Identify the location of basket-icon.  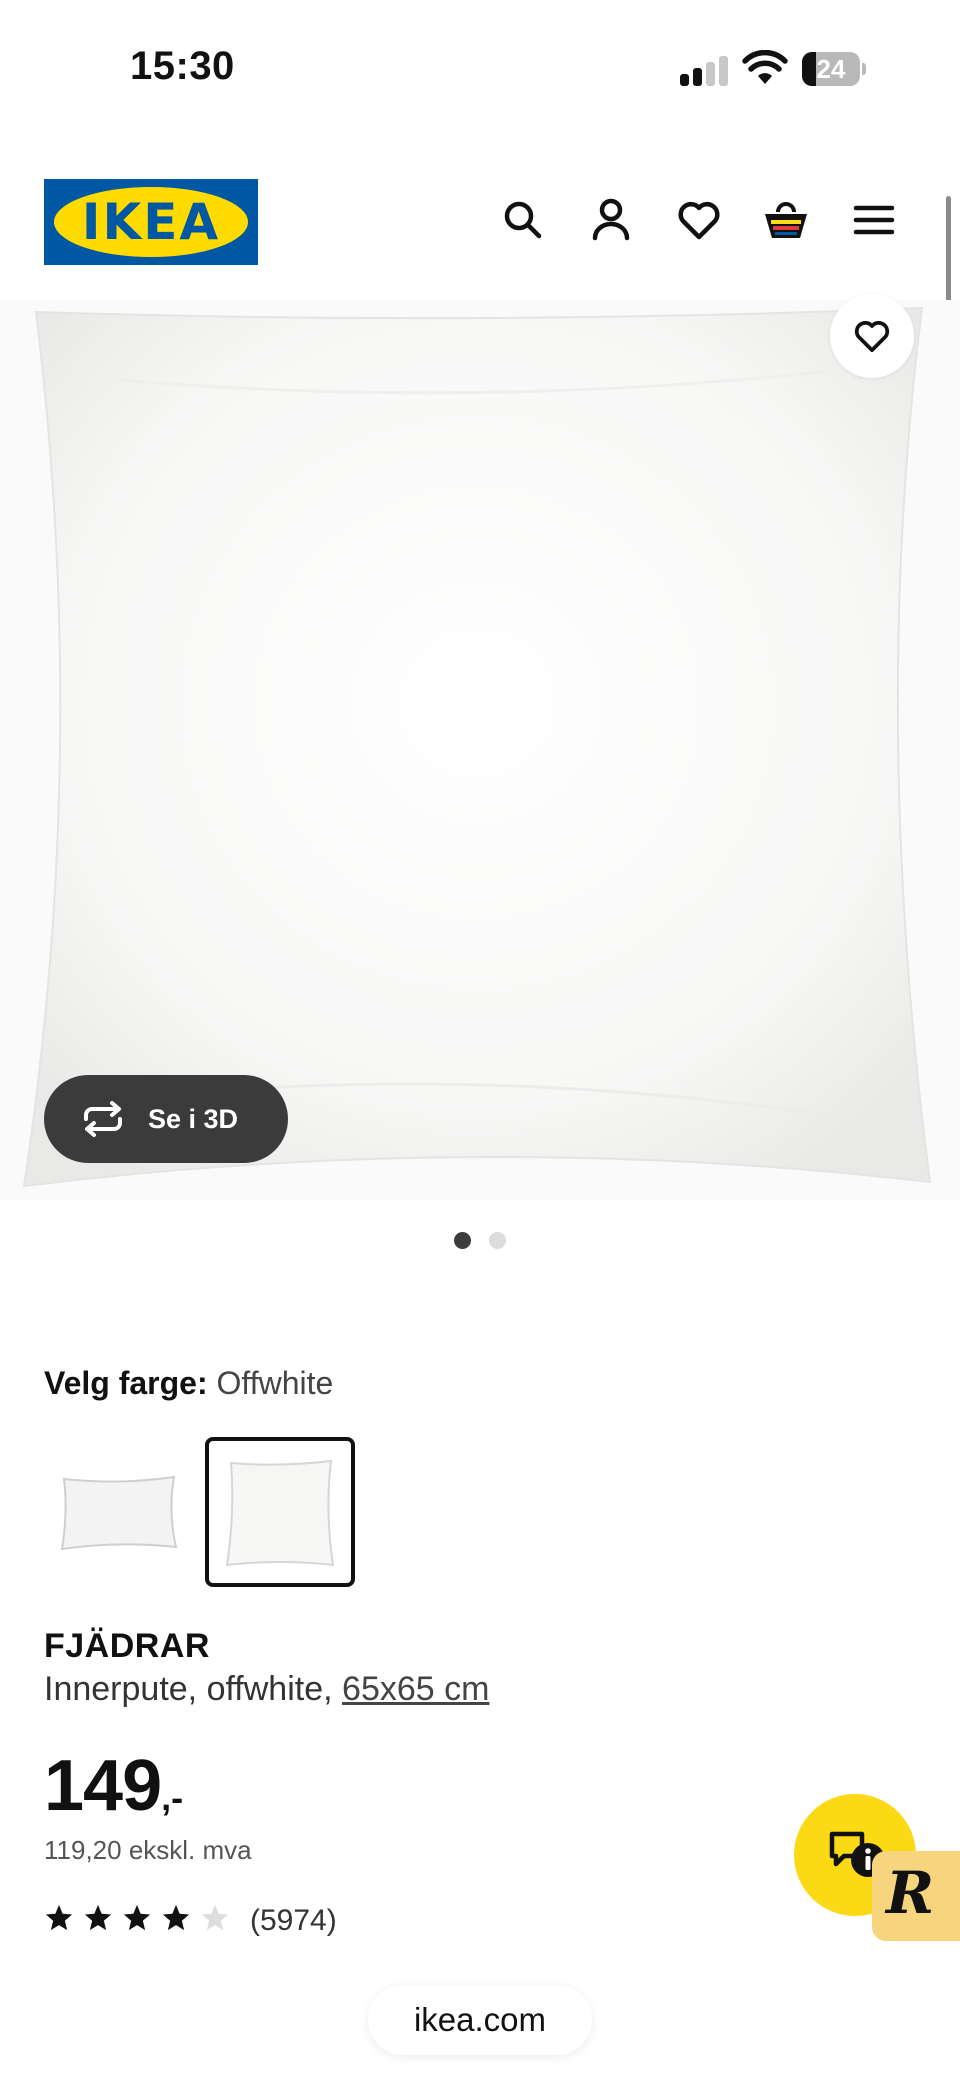
(786, 220).